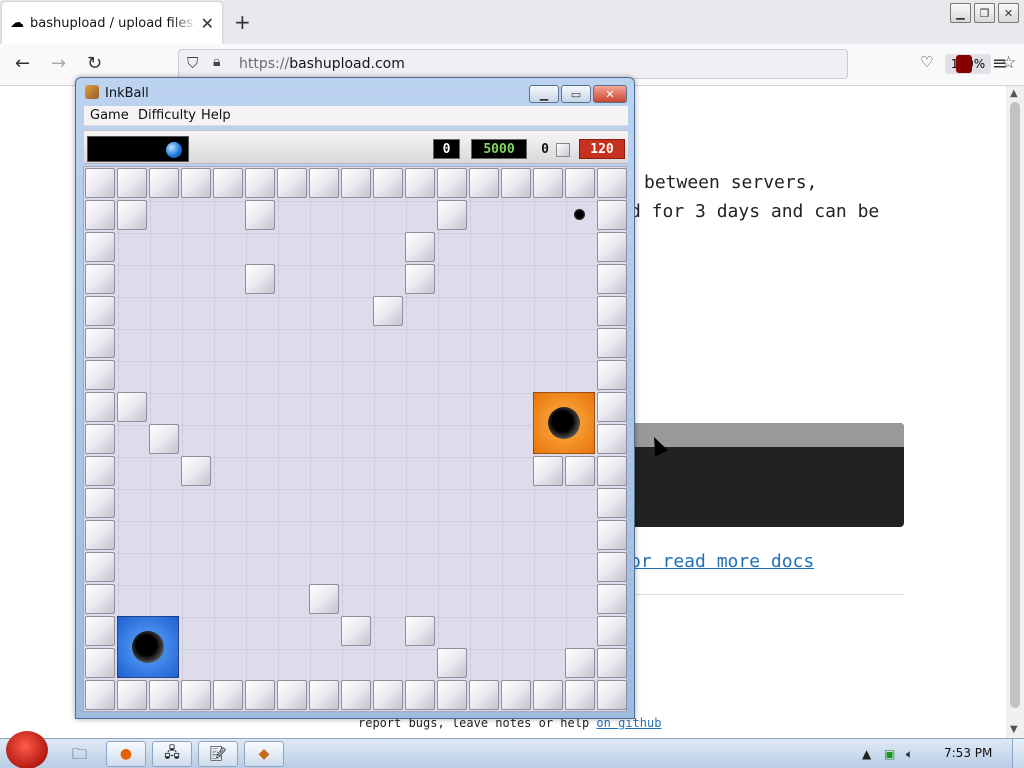 The width and height of the screenshot is (1024, 768). I want to click on clock: 7:53 PM, so click(968, 753).